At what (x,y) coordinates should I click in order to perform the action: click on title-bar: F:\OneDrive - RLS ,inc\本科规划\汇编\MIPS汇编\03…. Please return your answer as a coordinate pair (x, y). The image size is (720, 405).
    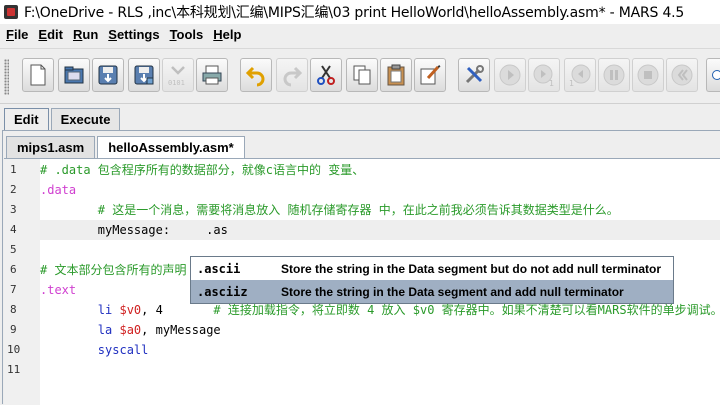
    Looking at the image, I should click on (360, 12).